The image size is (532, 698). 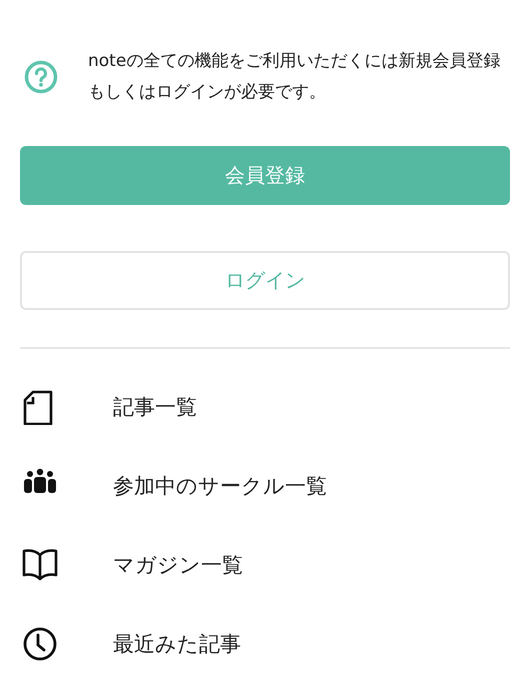 I want to click on menu-item: マガジン一覧, so click(x=178, y=564).